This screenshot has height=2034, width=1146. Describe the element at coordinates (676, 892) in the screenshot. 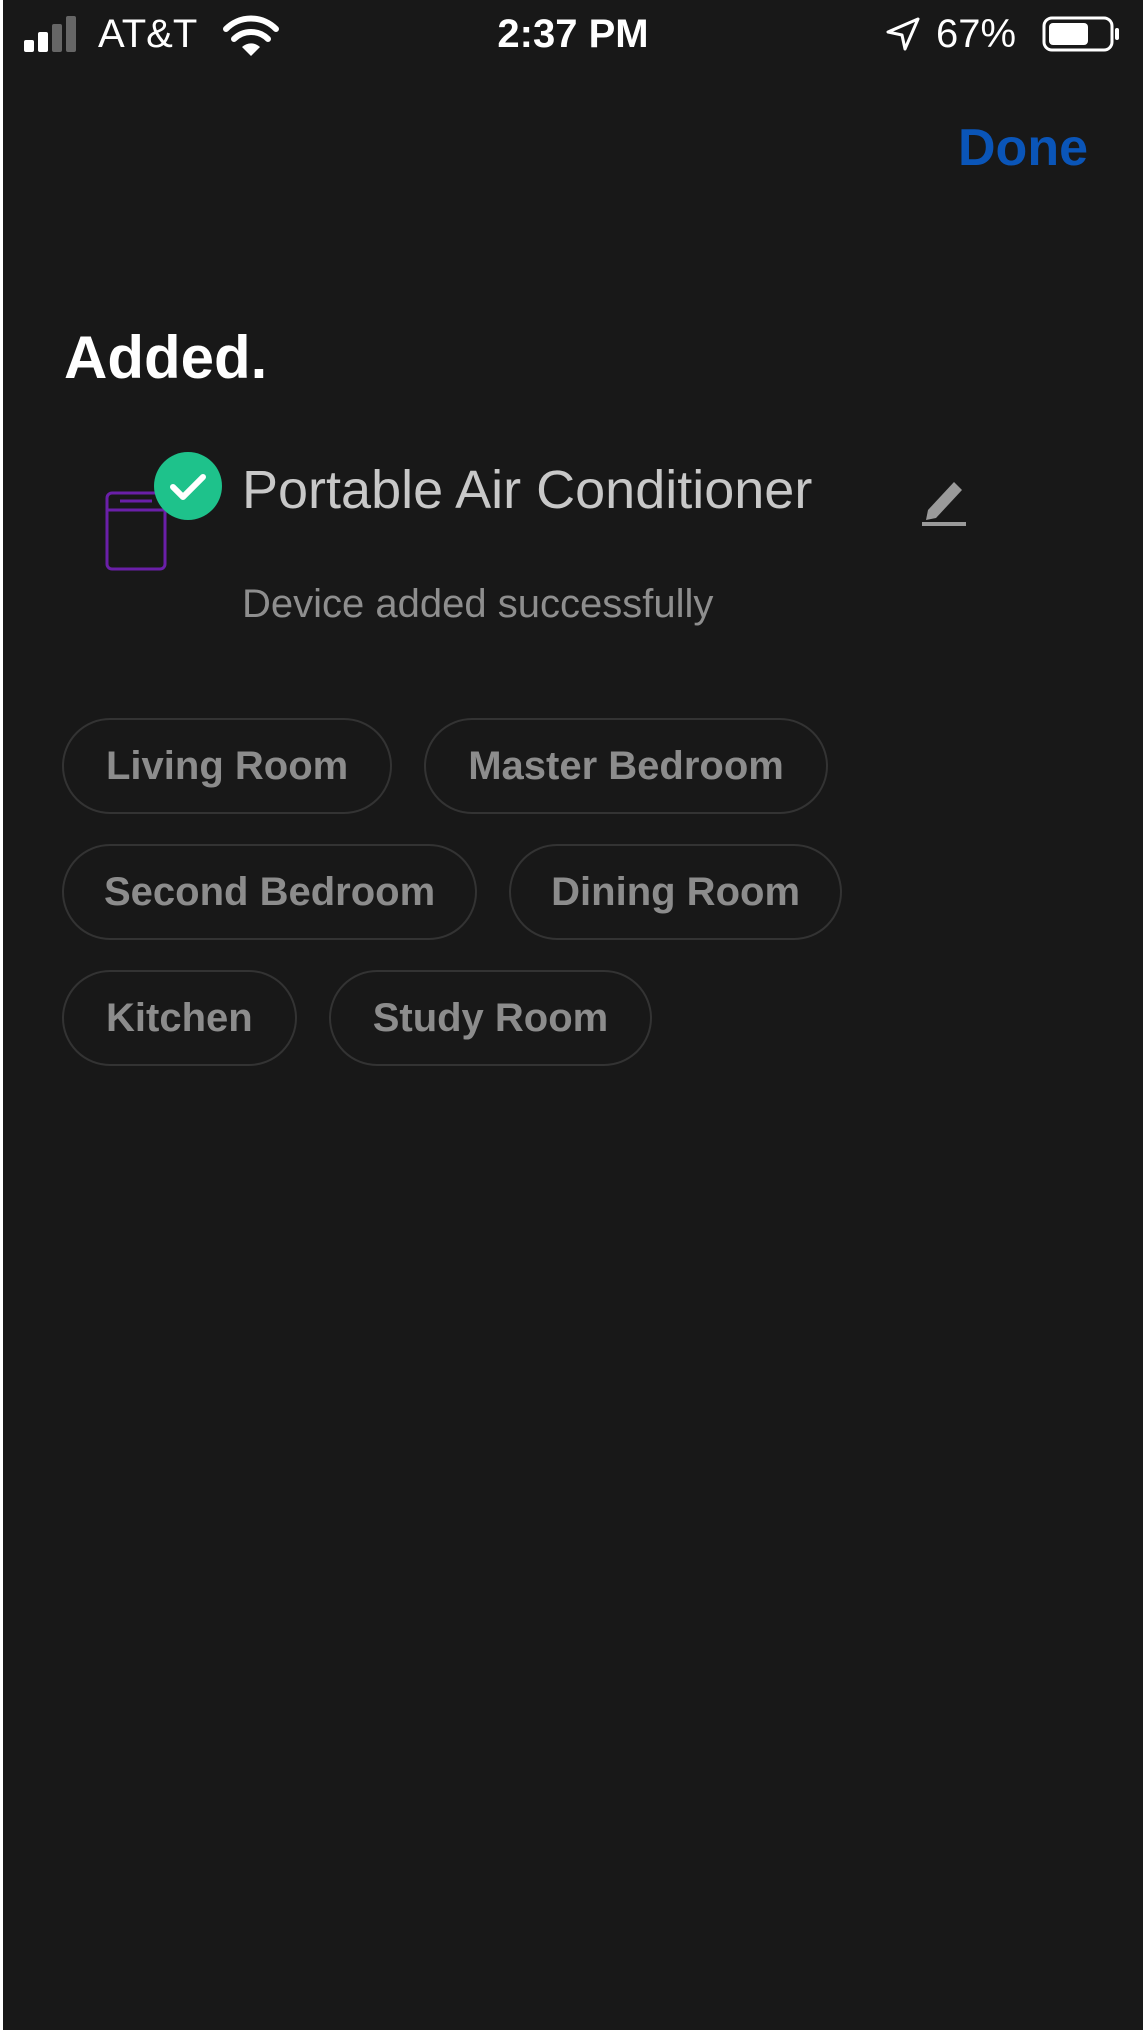

I see `room-chip-dining-room: Dining Room` at that location.